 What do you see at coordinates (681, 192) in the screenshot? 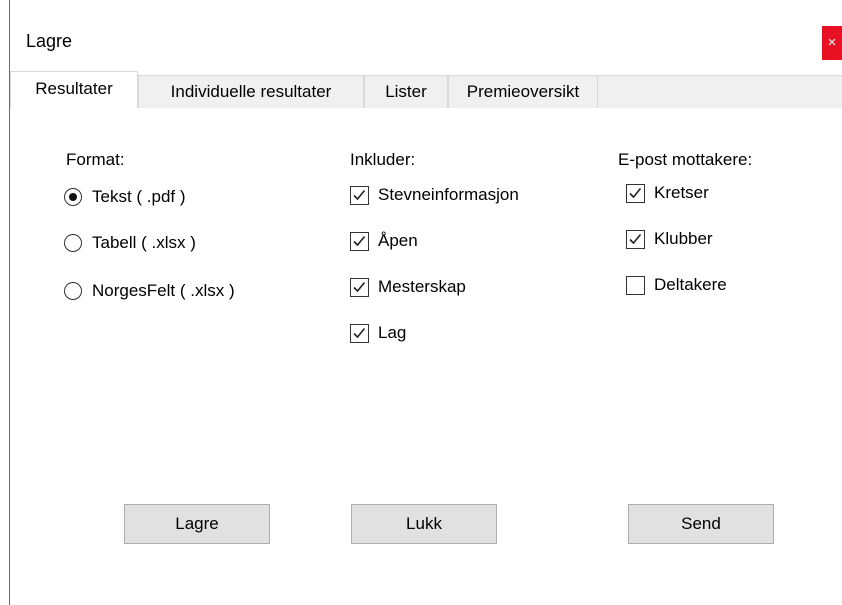
I see `recipient-option-label: Kretser` at bounding box center [681, 192].